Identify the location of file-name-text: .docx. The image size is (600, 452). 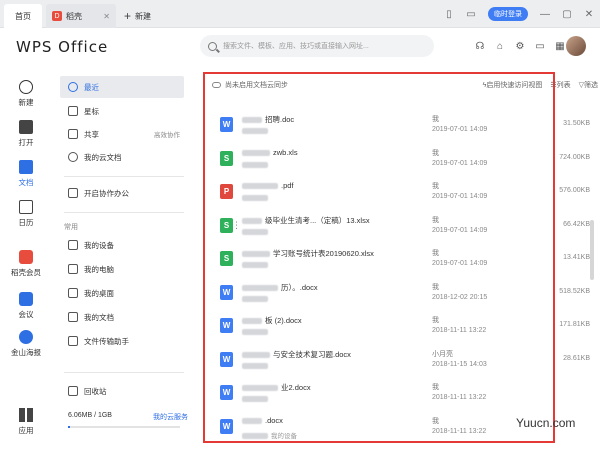
(274, 420).